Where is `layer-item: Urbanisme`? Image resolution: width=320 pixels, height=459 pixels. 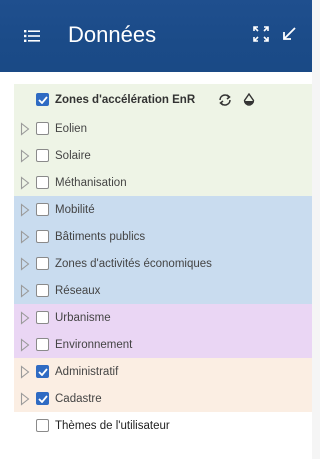
layer-item: Urbanisme is located at coordinates (163, 317).